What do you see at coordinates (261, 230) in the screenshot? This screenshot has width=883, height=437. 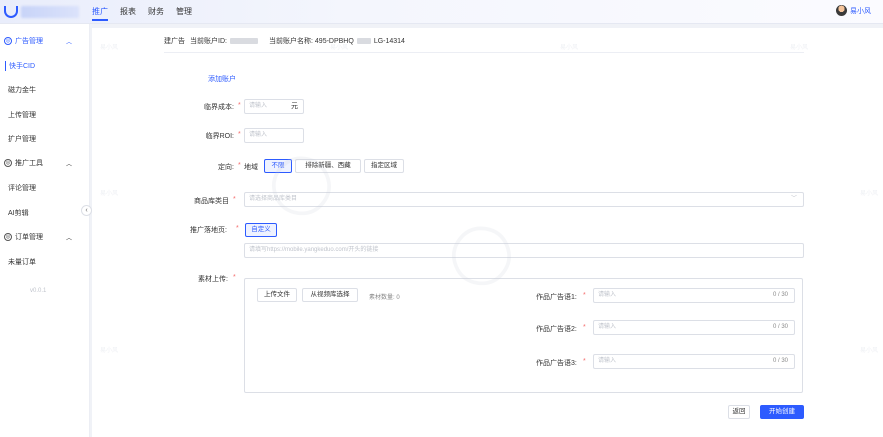 I see `custom-landing-page-button: 自定义` at bounding box center [261, 230].